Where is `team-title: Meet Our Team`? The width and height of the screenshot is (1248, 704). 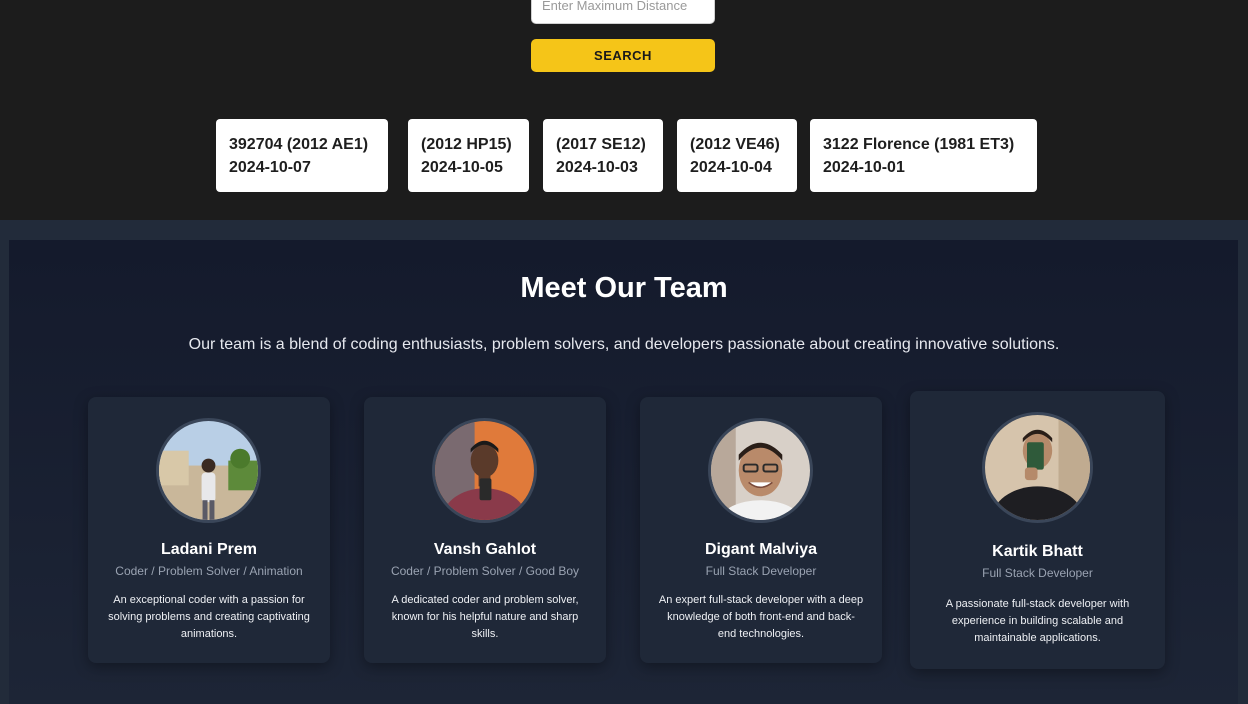 team-title: Meet Our Team is located at coordinates (624, 288).